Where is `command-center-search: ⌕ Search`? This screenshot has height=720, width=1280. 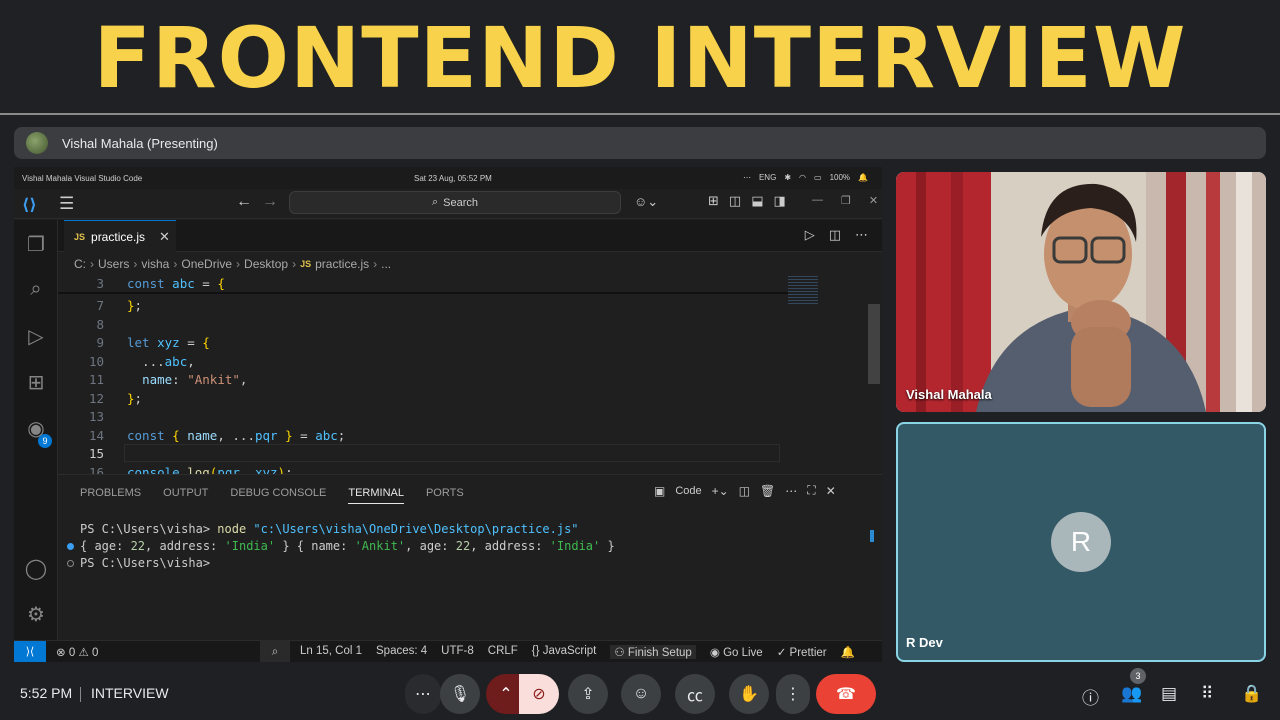
command-center-search: ⌕ Search is located at coordinates (455, 202).